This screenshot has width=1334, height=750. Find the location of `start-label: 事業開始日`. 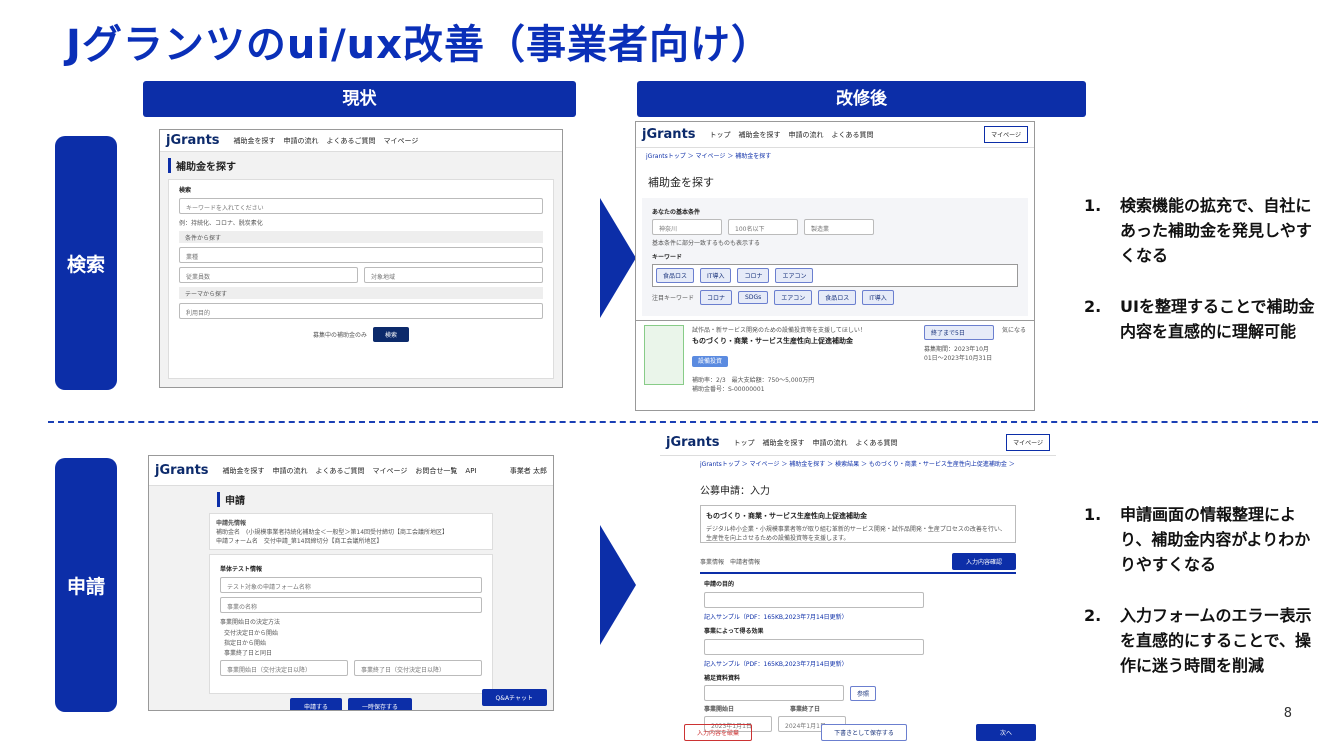

start-label: 事業開始日 is located at coordinates (719, 709).